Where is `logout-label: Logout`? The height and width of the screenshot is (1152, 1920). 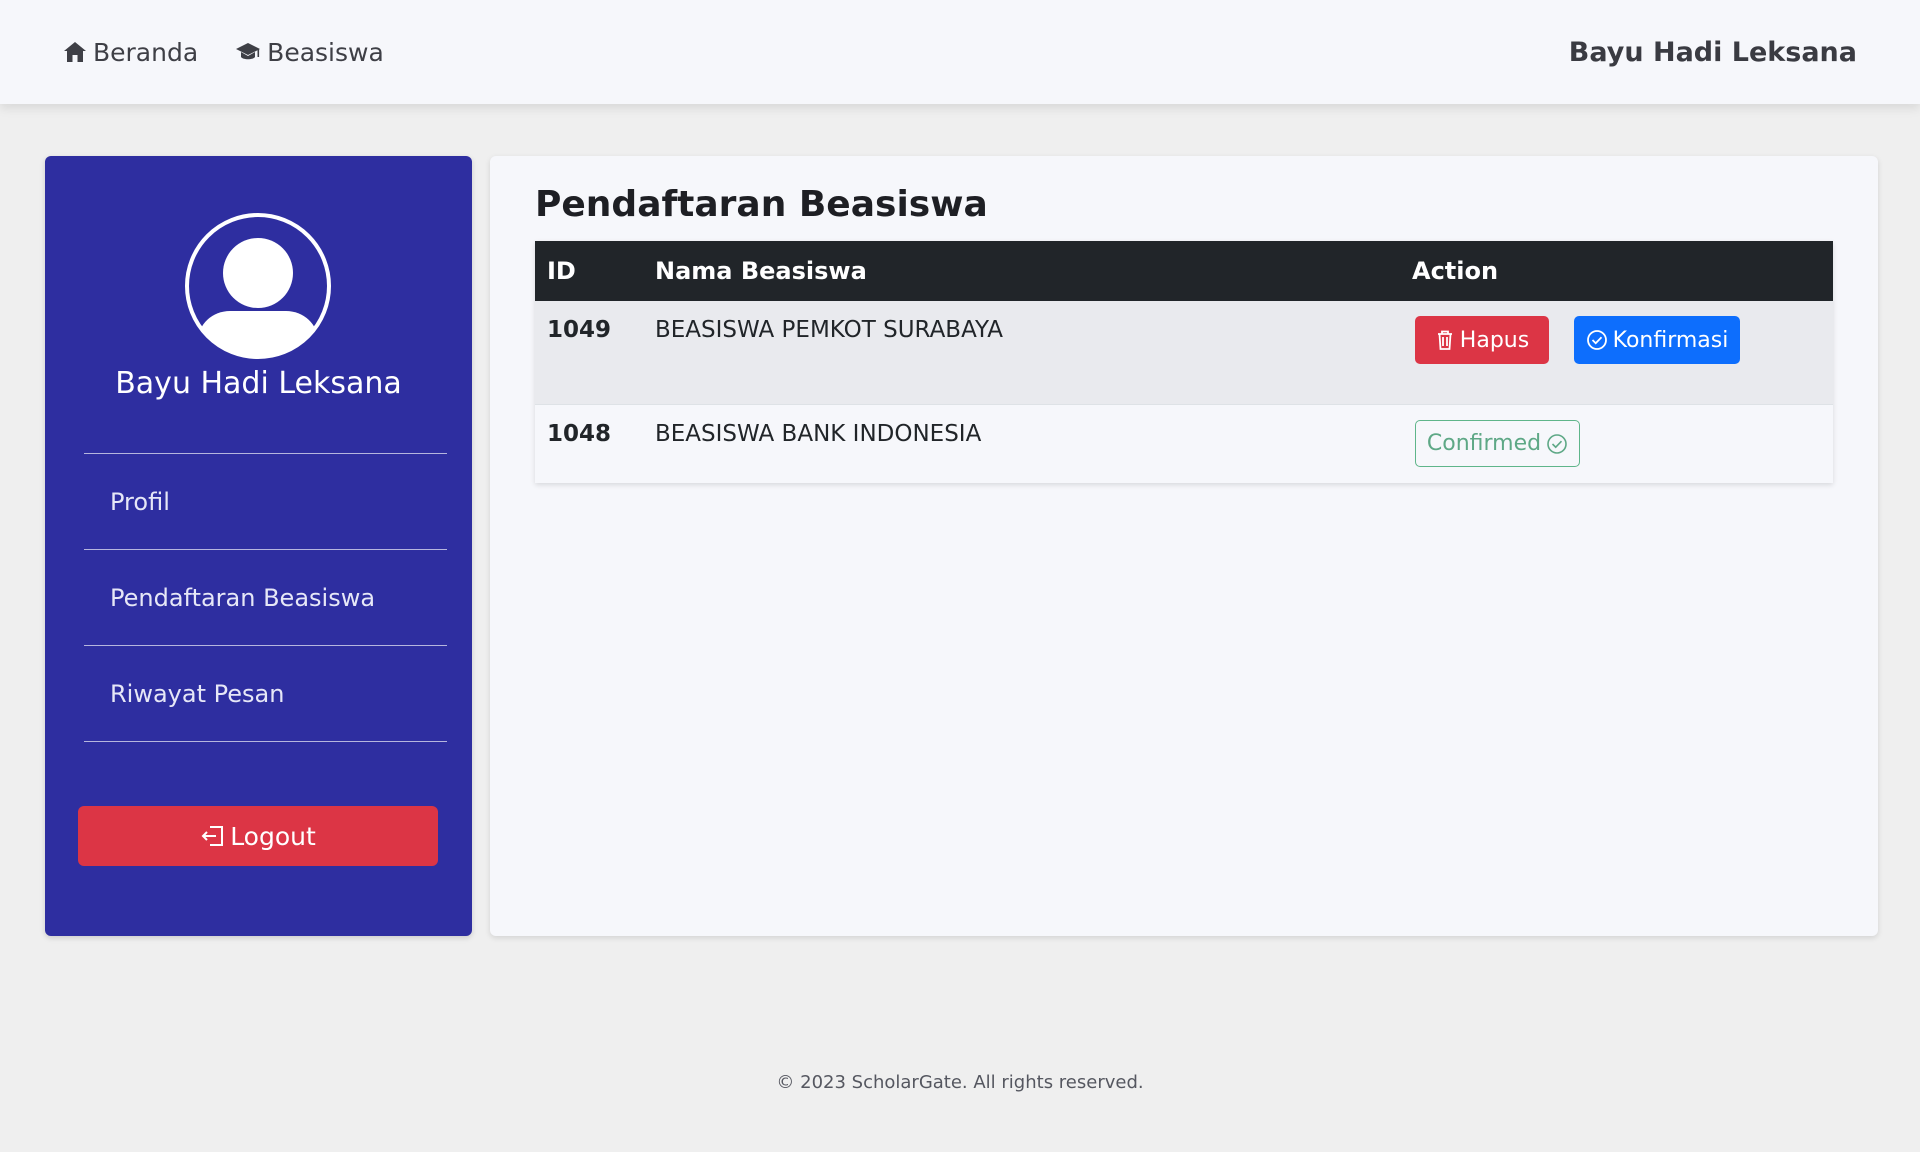
logout-label: Logout is located at coordinates (273, 836).